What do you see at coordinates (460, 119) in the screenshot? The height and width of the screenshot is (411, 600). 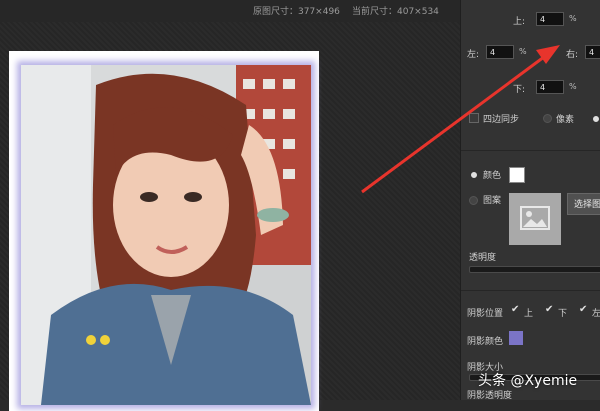 I see `annotation-arrow` at bounding box center [460, 119].